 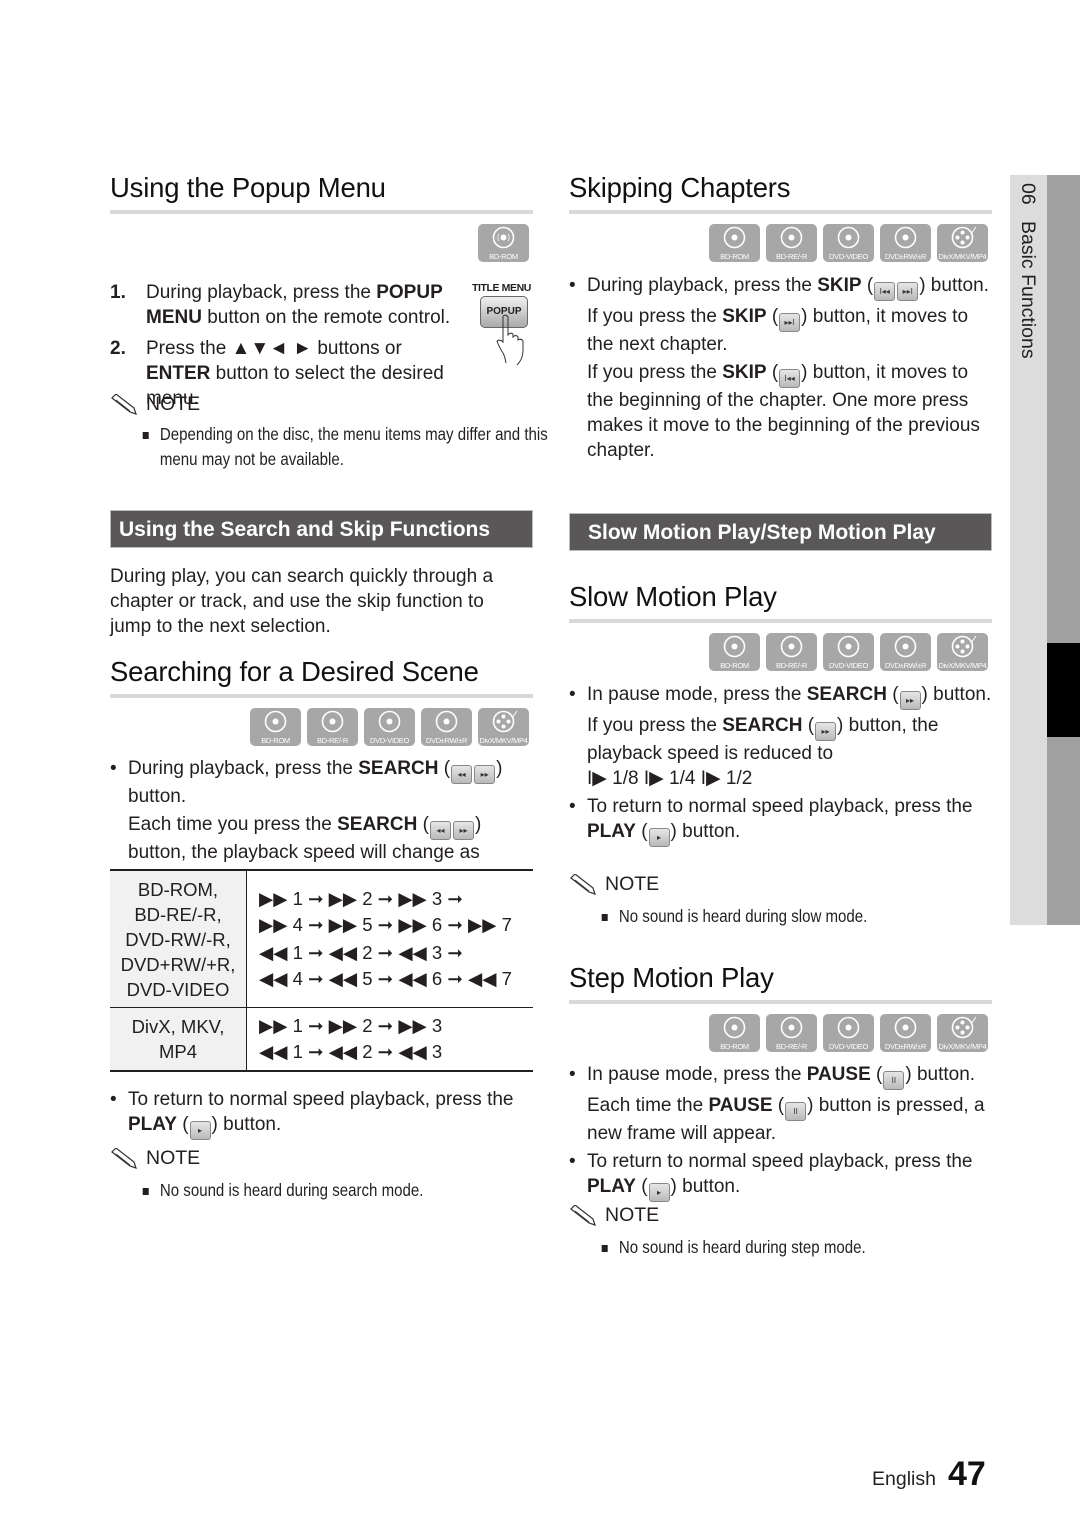 What do you see at coordinates (233, 824) in the screenshot?
I see `text: Each time you press the` at bounding box center [233, 824].